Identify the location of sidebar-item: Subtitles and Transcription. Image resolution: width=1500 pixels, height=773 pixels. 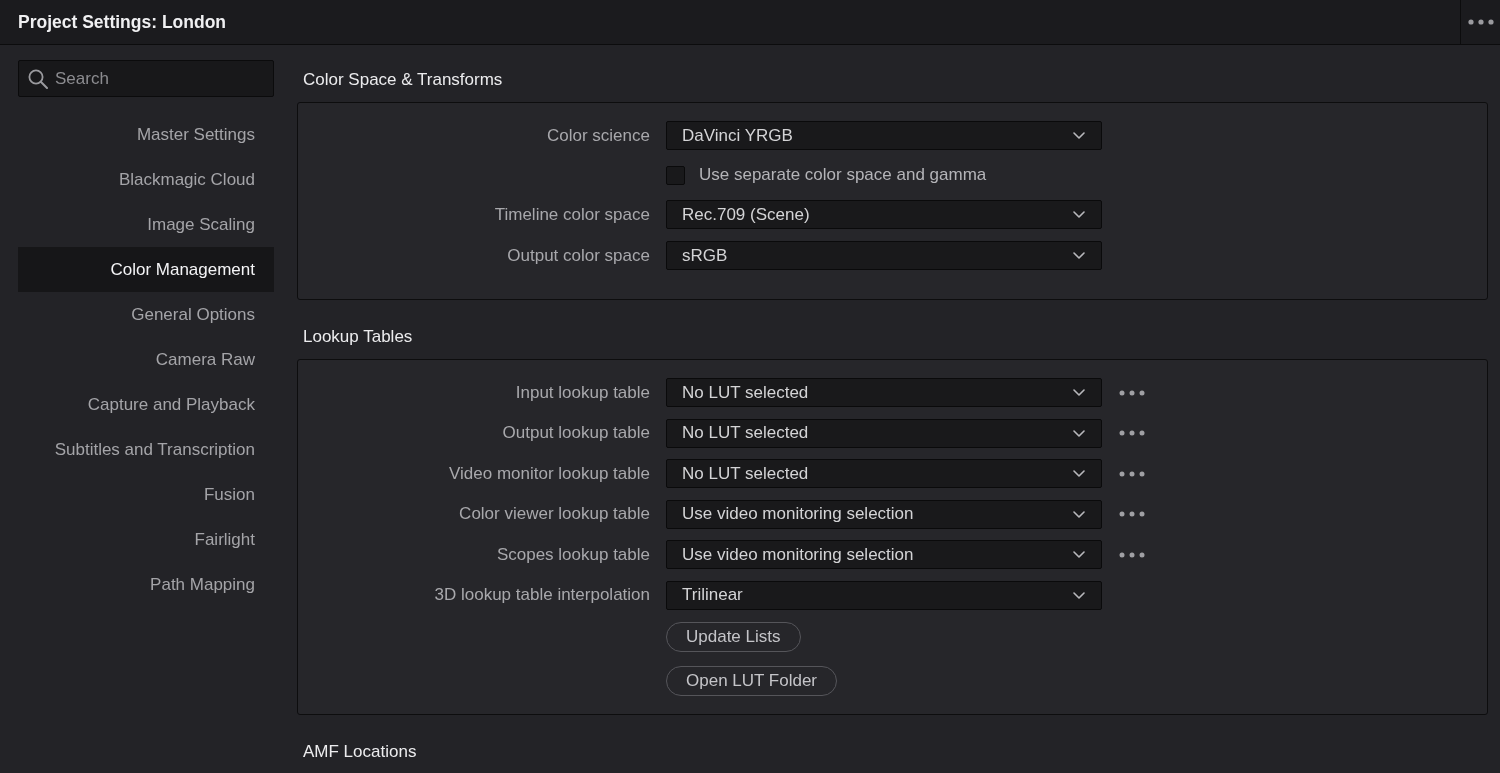
(146, 449).